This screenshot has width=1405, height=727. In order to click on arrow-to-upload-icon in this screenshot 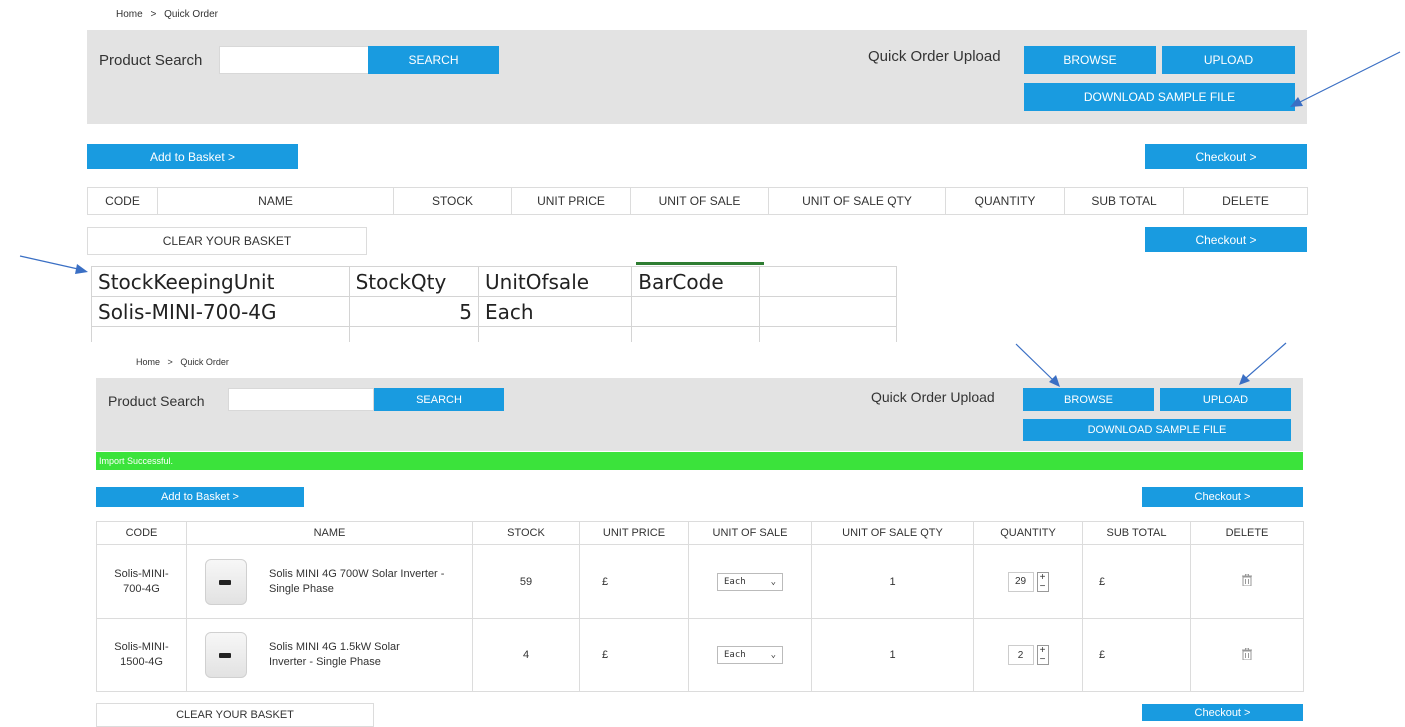, I will do `click(1263, 363)`.